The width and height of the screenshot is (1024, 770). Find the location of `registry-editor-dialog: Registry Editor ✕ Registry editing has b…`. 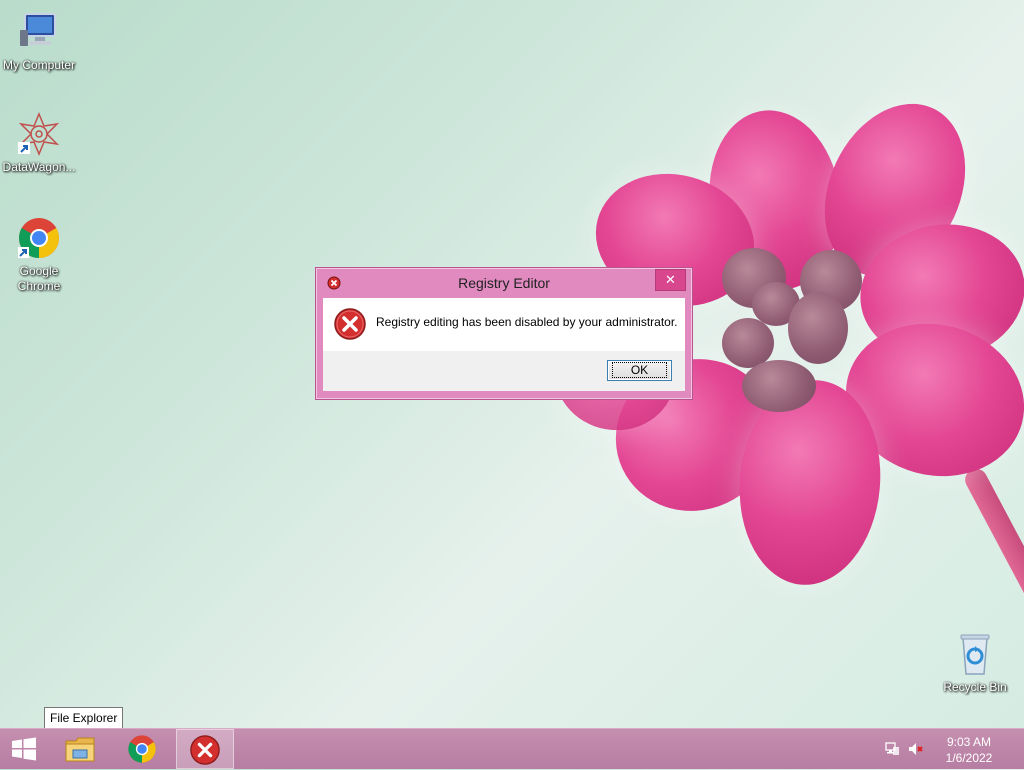

registry-editor-dialog: Registry Editor ✕ Registry editing has b… is located at coordinates (504, 333).